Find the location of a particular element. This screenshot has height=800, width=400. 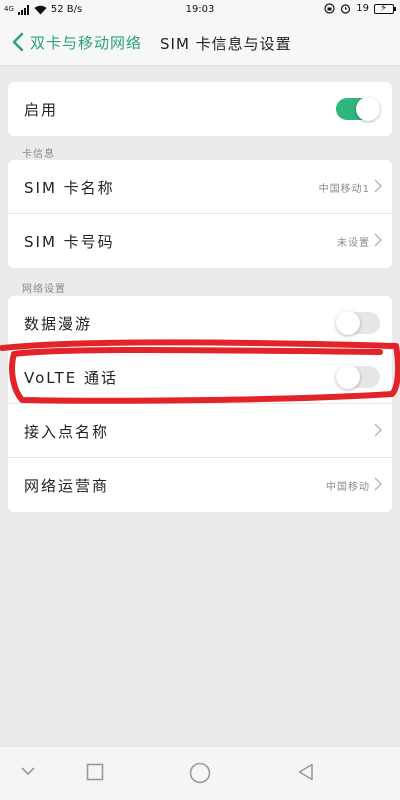

back-button: 双卡与移动网络 is located at coordinates (76, 42).